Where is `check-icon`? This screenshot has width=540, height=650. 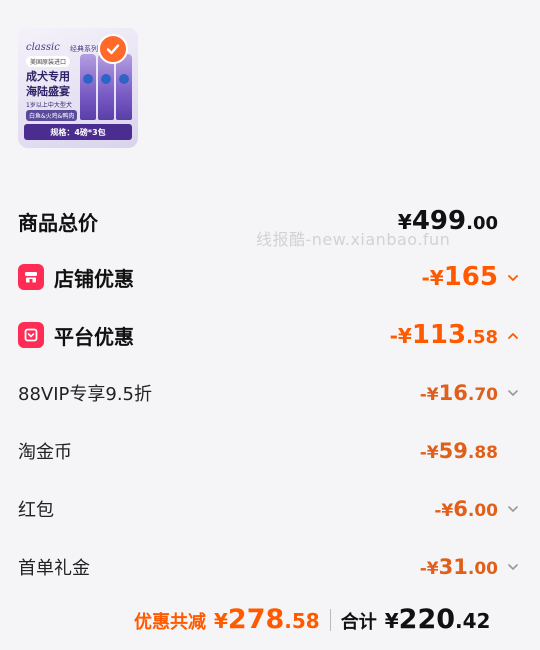 check-icon is located at coordinates (113, 49).